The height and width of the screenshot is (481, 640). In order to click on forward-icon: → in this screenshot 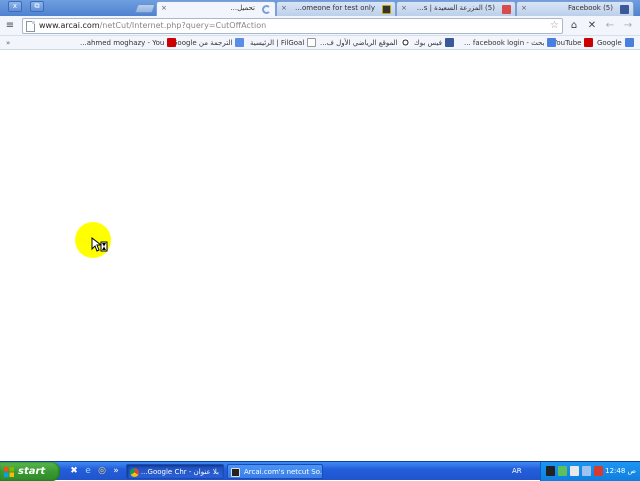, I will do `click(628, 26)`.